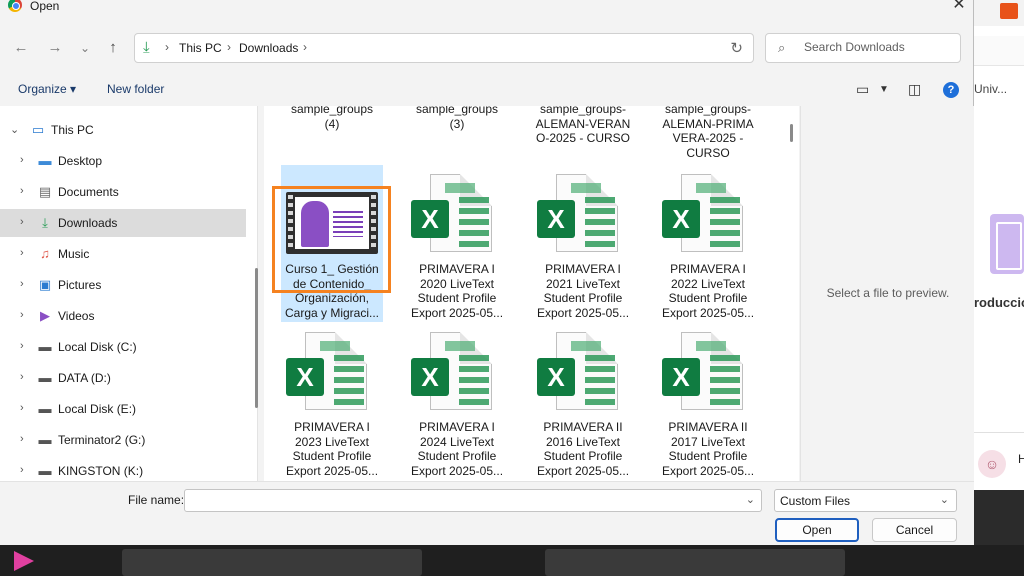 The image size is (1024, 576). What do you see at coordinates (123, 469) in the screenshot?
I see `sidebar-item-kingston-k: › ▬ KINGSTON (K:)` at bounding box center [123, 469].